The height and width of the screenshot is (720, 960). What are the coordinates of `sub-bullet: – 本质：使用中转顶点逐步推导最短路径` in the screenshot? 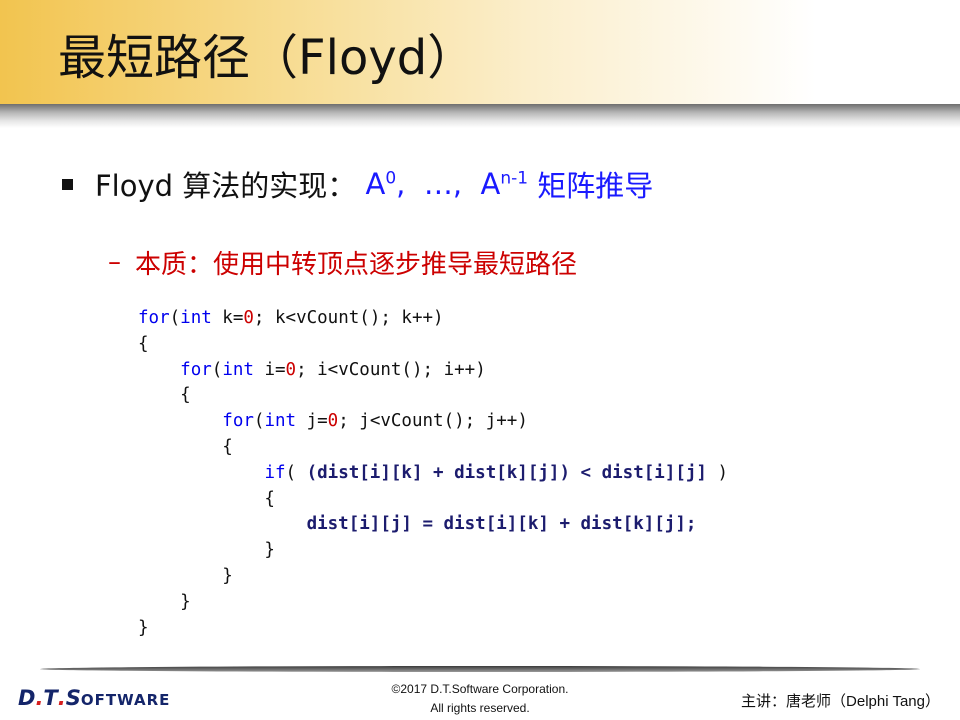 It's located at (342, 262).